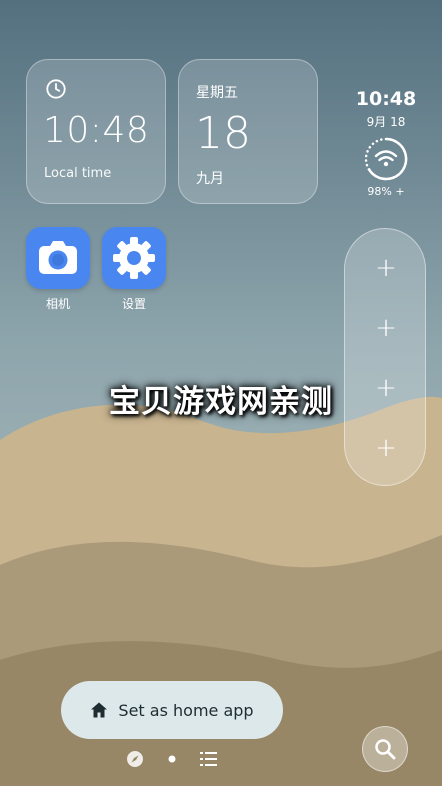  I want to click on gear-icon, so click(134, 258).